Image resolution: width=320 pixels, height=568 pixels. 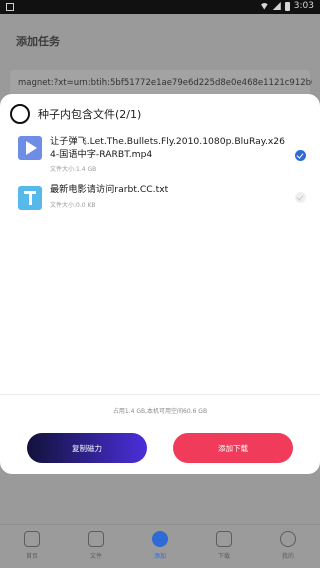 What do you see at coordinates (10, 7) in the screenshot?
I see `notification-icon` at bounding box center [10, 7].